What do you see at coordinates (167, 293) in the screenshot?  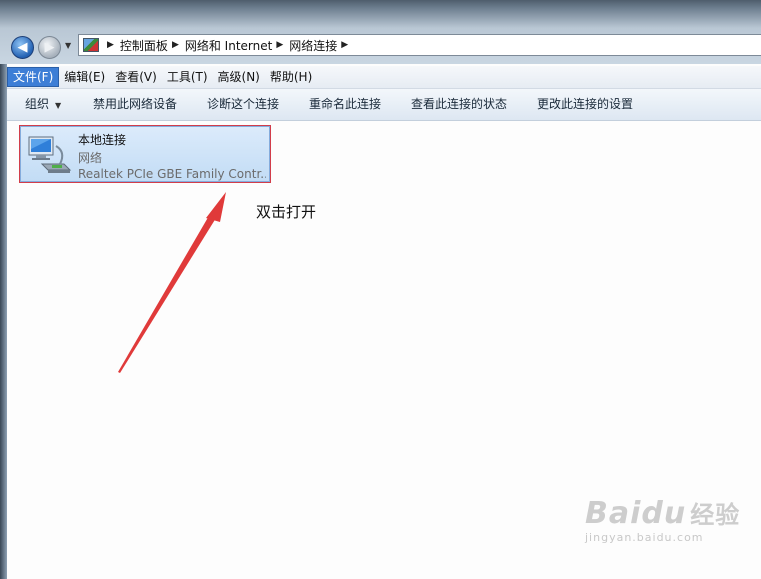 I see `arrow-shaft` at bounding box center [167, 293].